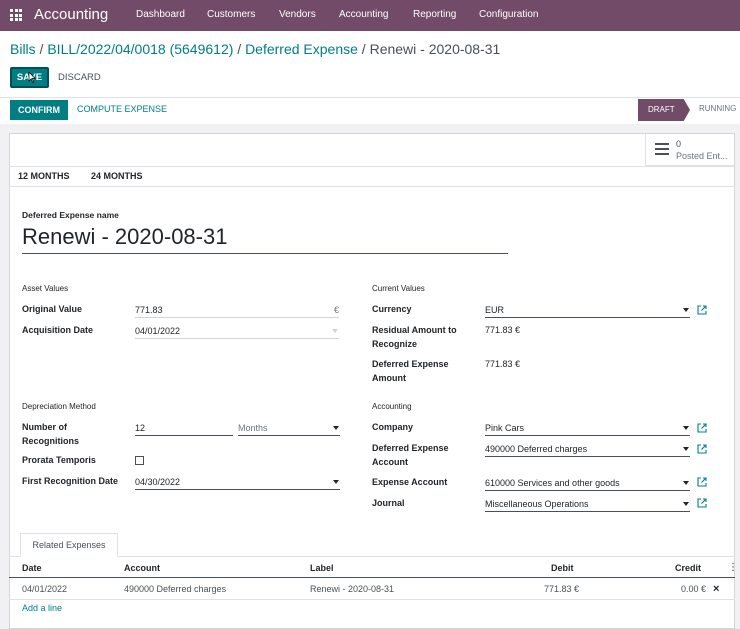  Describe the element at coordinates (69, 545) in the screenshot. I see `tab-related-expenses: Related Expenses` at that location.